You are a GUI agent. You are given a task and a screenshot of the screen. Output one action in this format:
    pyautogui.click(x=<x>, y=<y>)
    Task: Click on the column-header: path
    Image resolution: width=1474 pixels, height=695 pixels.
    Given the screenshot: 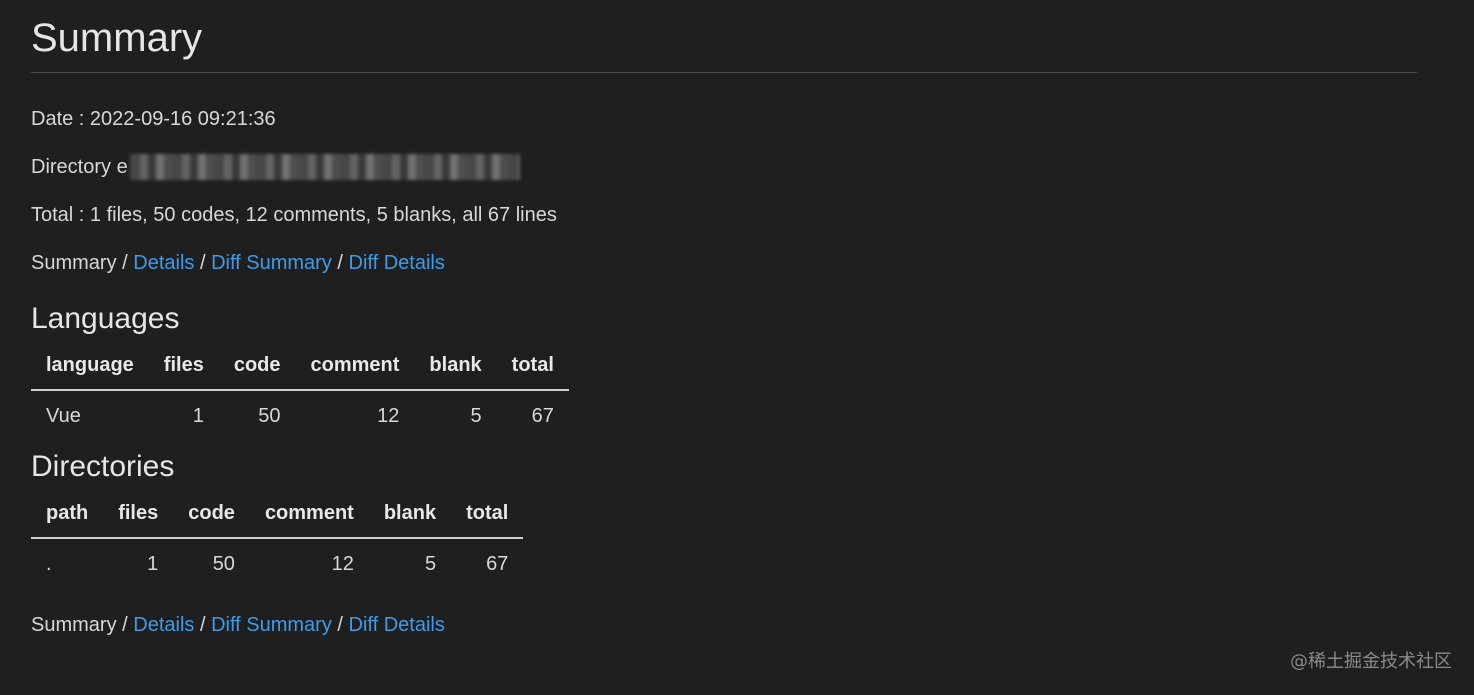 What is the action you would take?
    pyautogui.click(x=67, y=514)
    